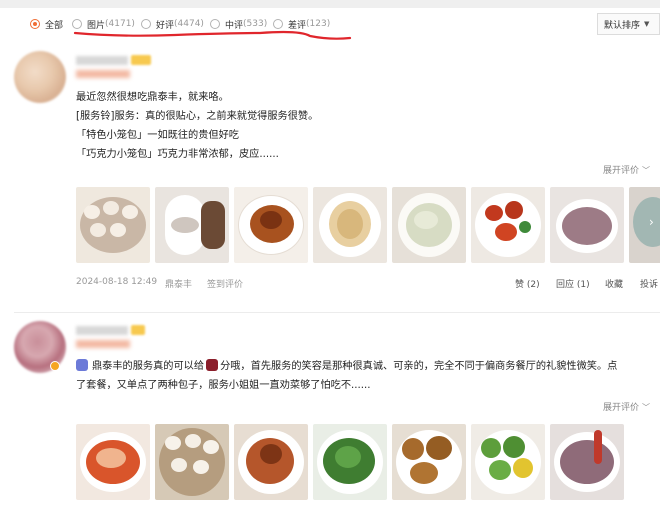  Describe the element at coordinates (647, 24) in the screenshot. I see `chevron-down-icon: ▼` at that location.